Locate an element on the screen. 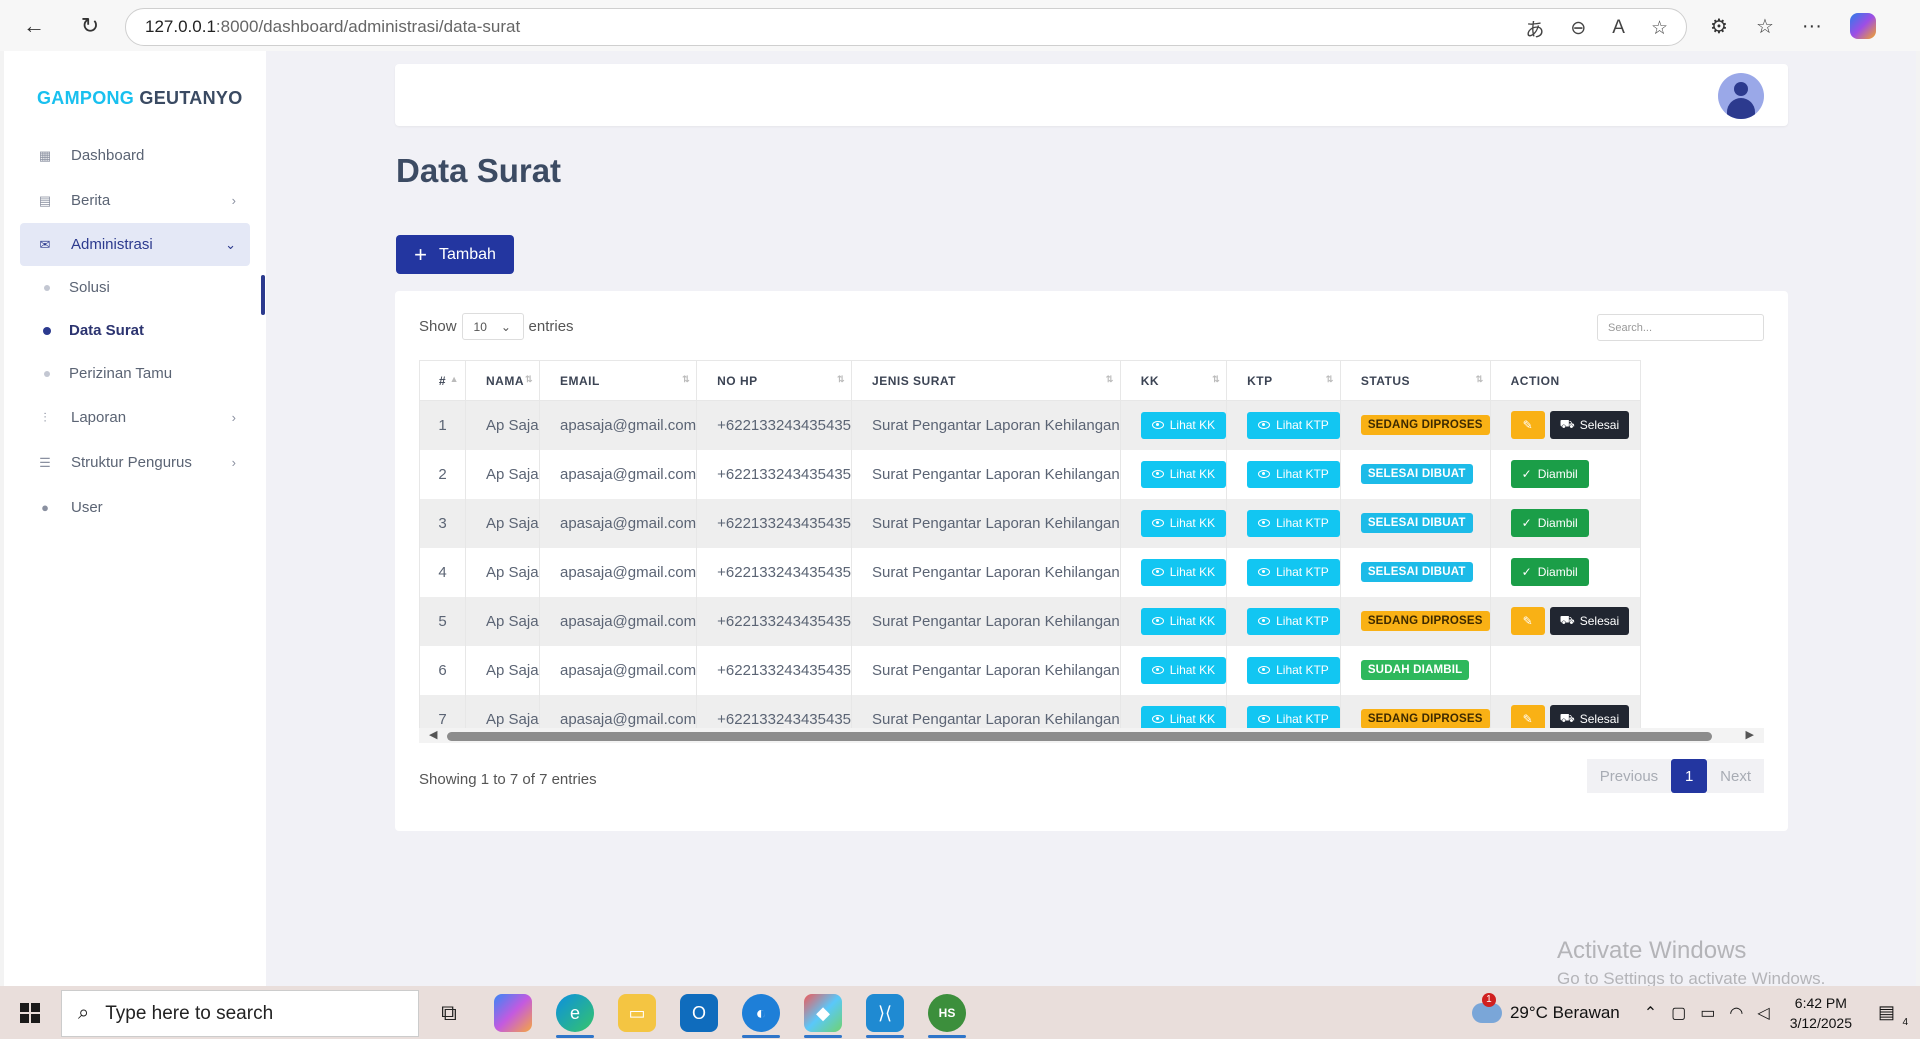 The height and width of the screenshot is (1039, 1920). file-explorer-icon: ▭ is located at coordinates (637, 1013).